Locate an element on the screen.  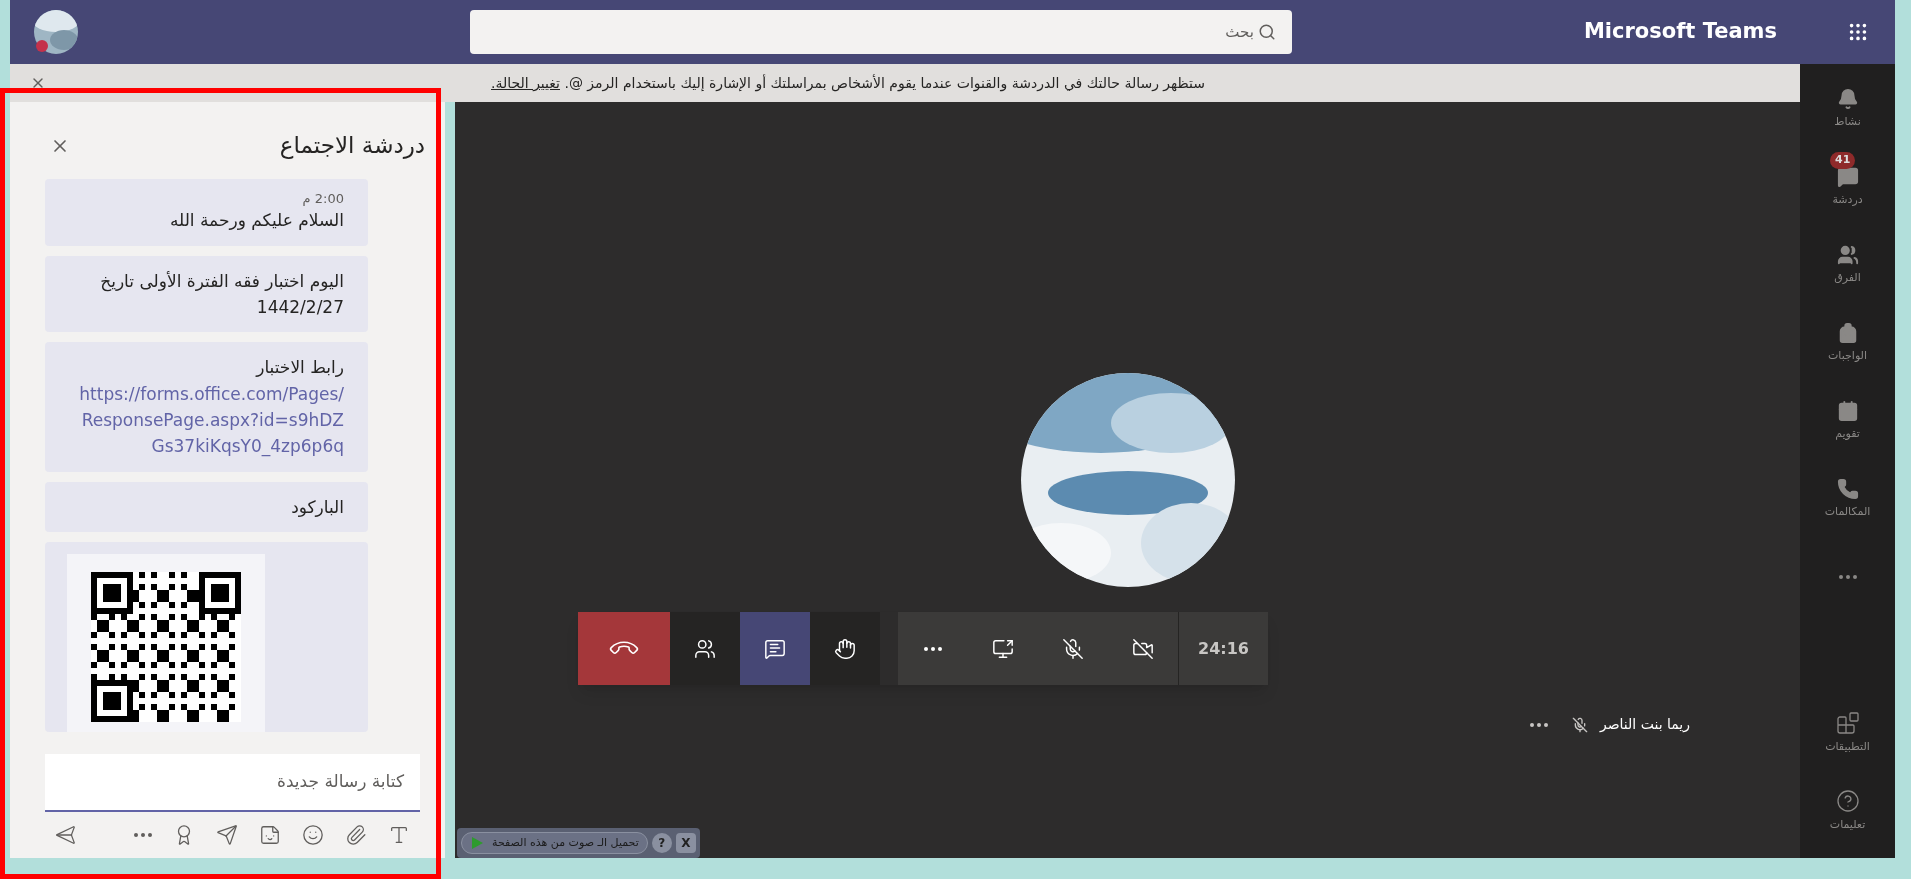
rail-item: الواجبات is located at coordinates (1847, 343).